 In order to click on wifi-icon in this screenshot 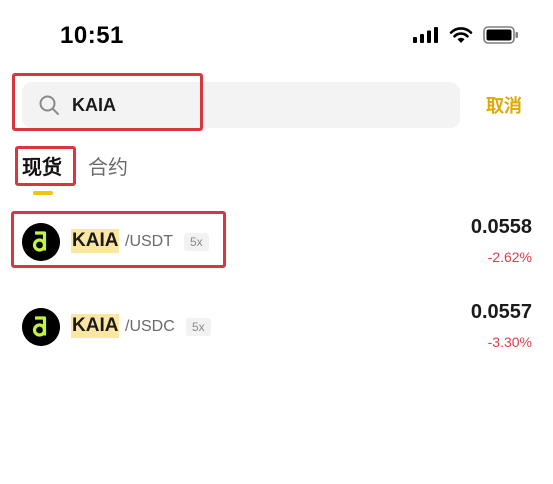, I will do `click(461, 35)`.